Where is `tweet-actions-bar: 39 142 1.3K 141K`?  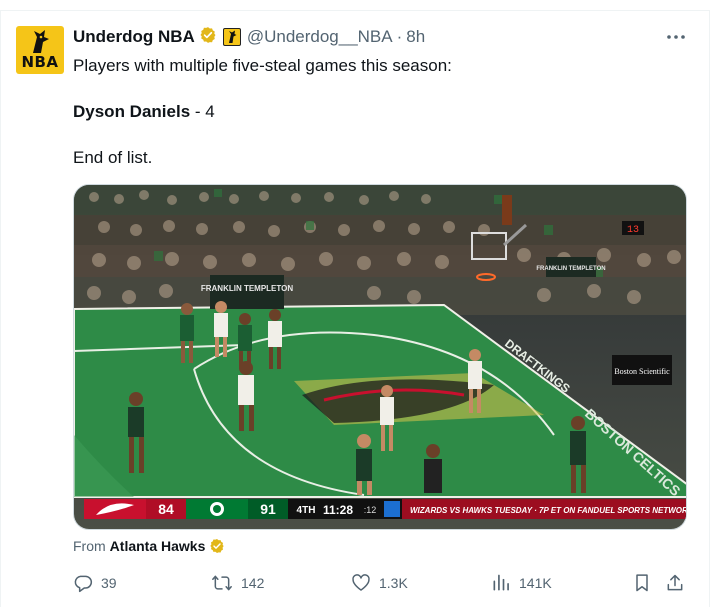
tweet-actions-bar: 39 142 1.3K 141K is located at coordinates (380, 583).